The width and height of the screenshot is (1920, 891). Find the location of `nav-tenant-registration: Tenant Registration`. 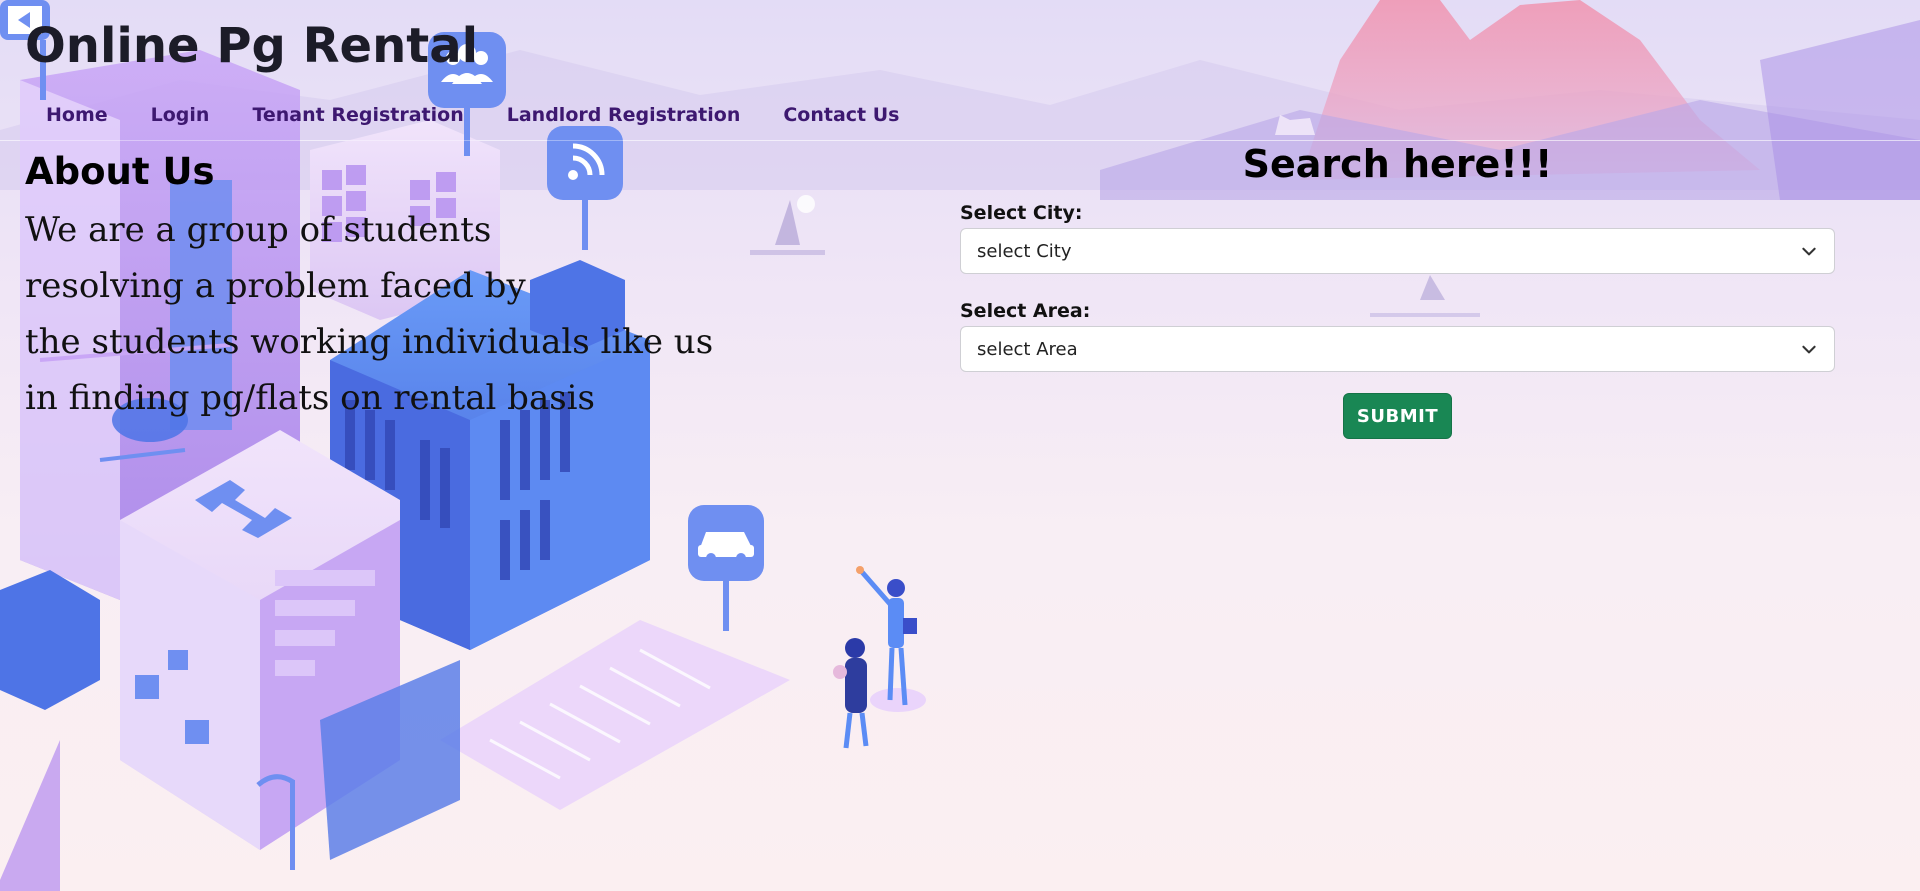

nav-tenant-registration: Tenant Registration is located at coordinates (357, 115).